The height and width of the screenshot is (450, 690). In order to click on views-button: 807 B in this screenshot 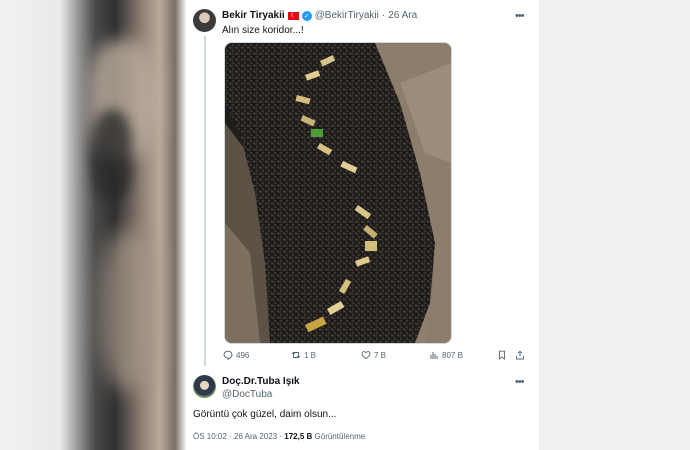, I will do `click(446, 355)`.